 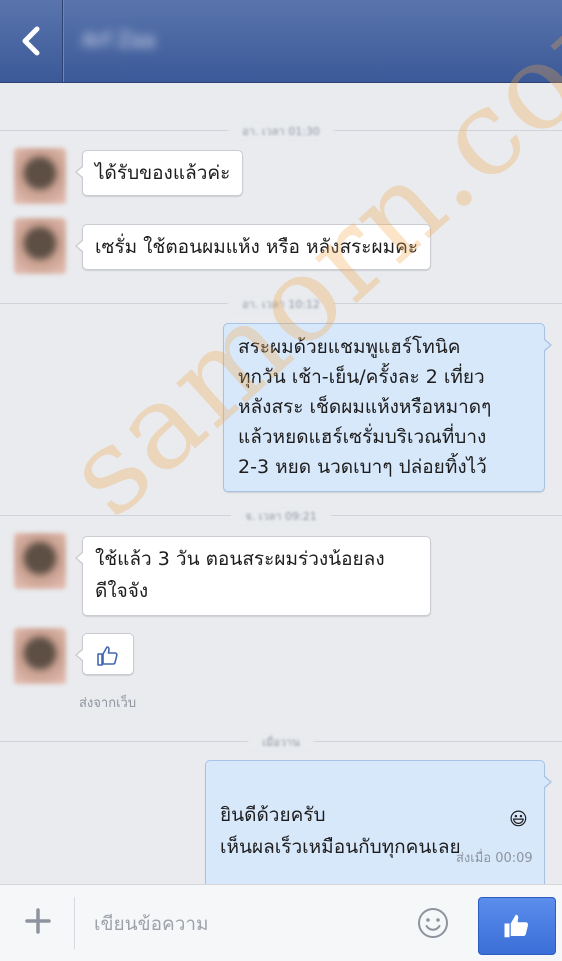 What do you see at coordinates (518, 819) in the screenshot?
I see `smiley-emoji-icon: 😃` at bounding box center [518, 819].